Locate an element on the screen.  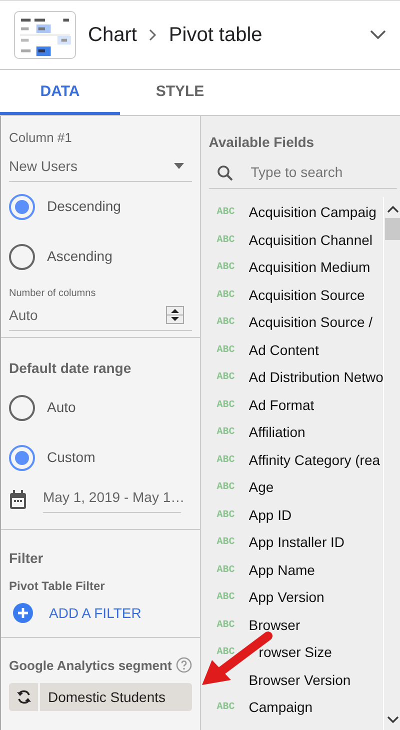
field-item: App Installer ID is located at coordinates (296, 543).